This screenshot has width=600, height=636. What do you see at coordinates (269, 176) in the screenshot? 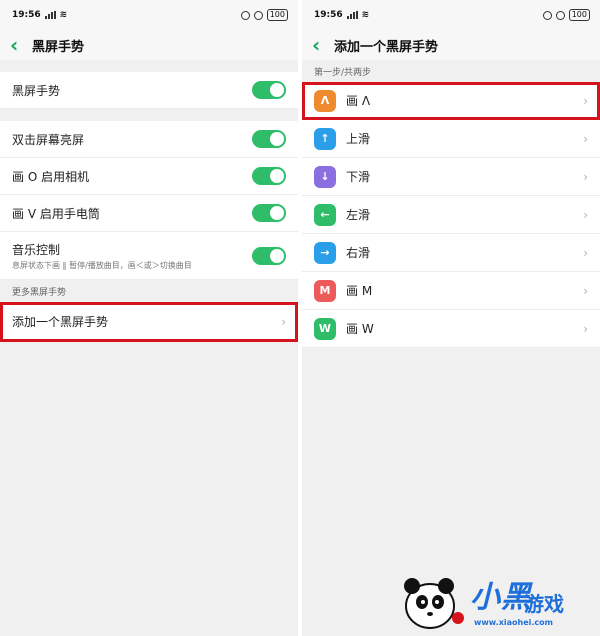
I see `camera-toggle` at bounding box center [269, 176].